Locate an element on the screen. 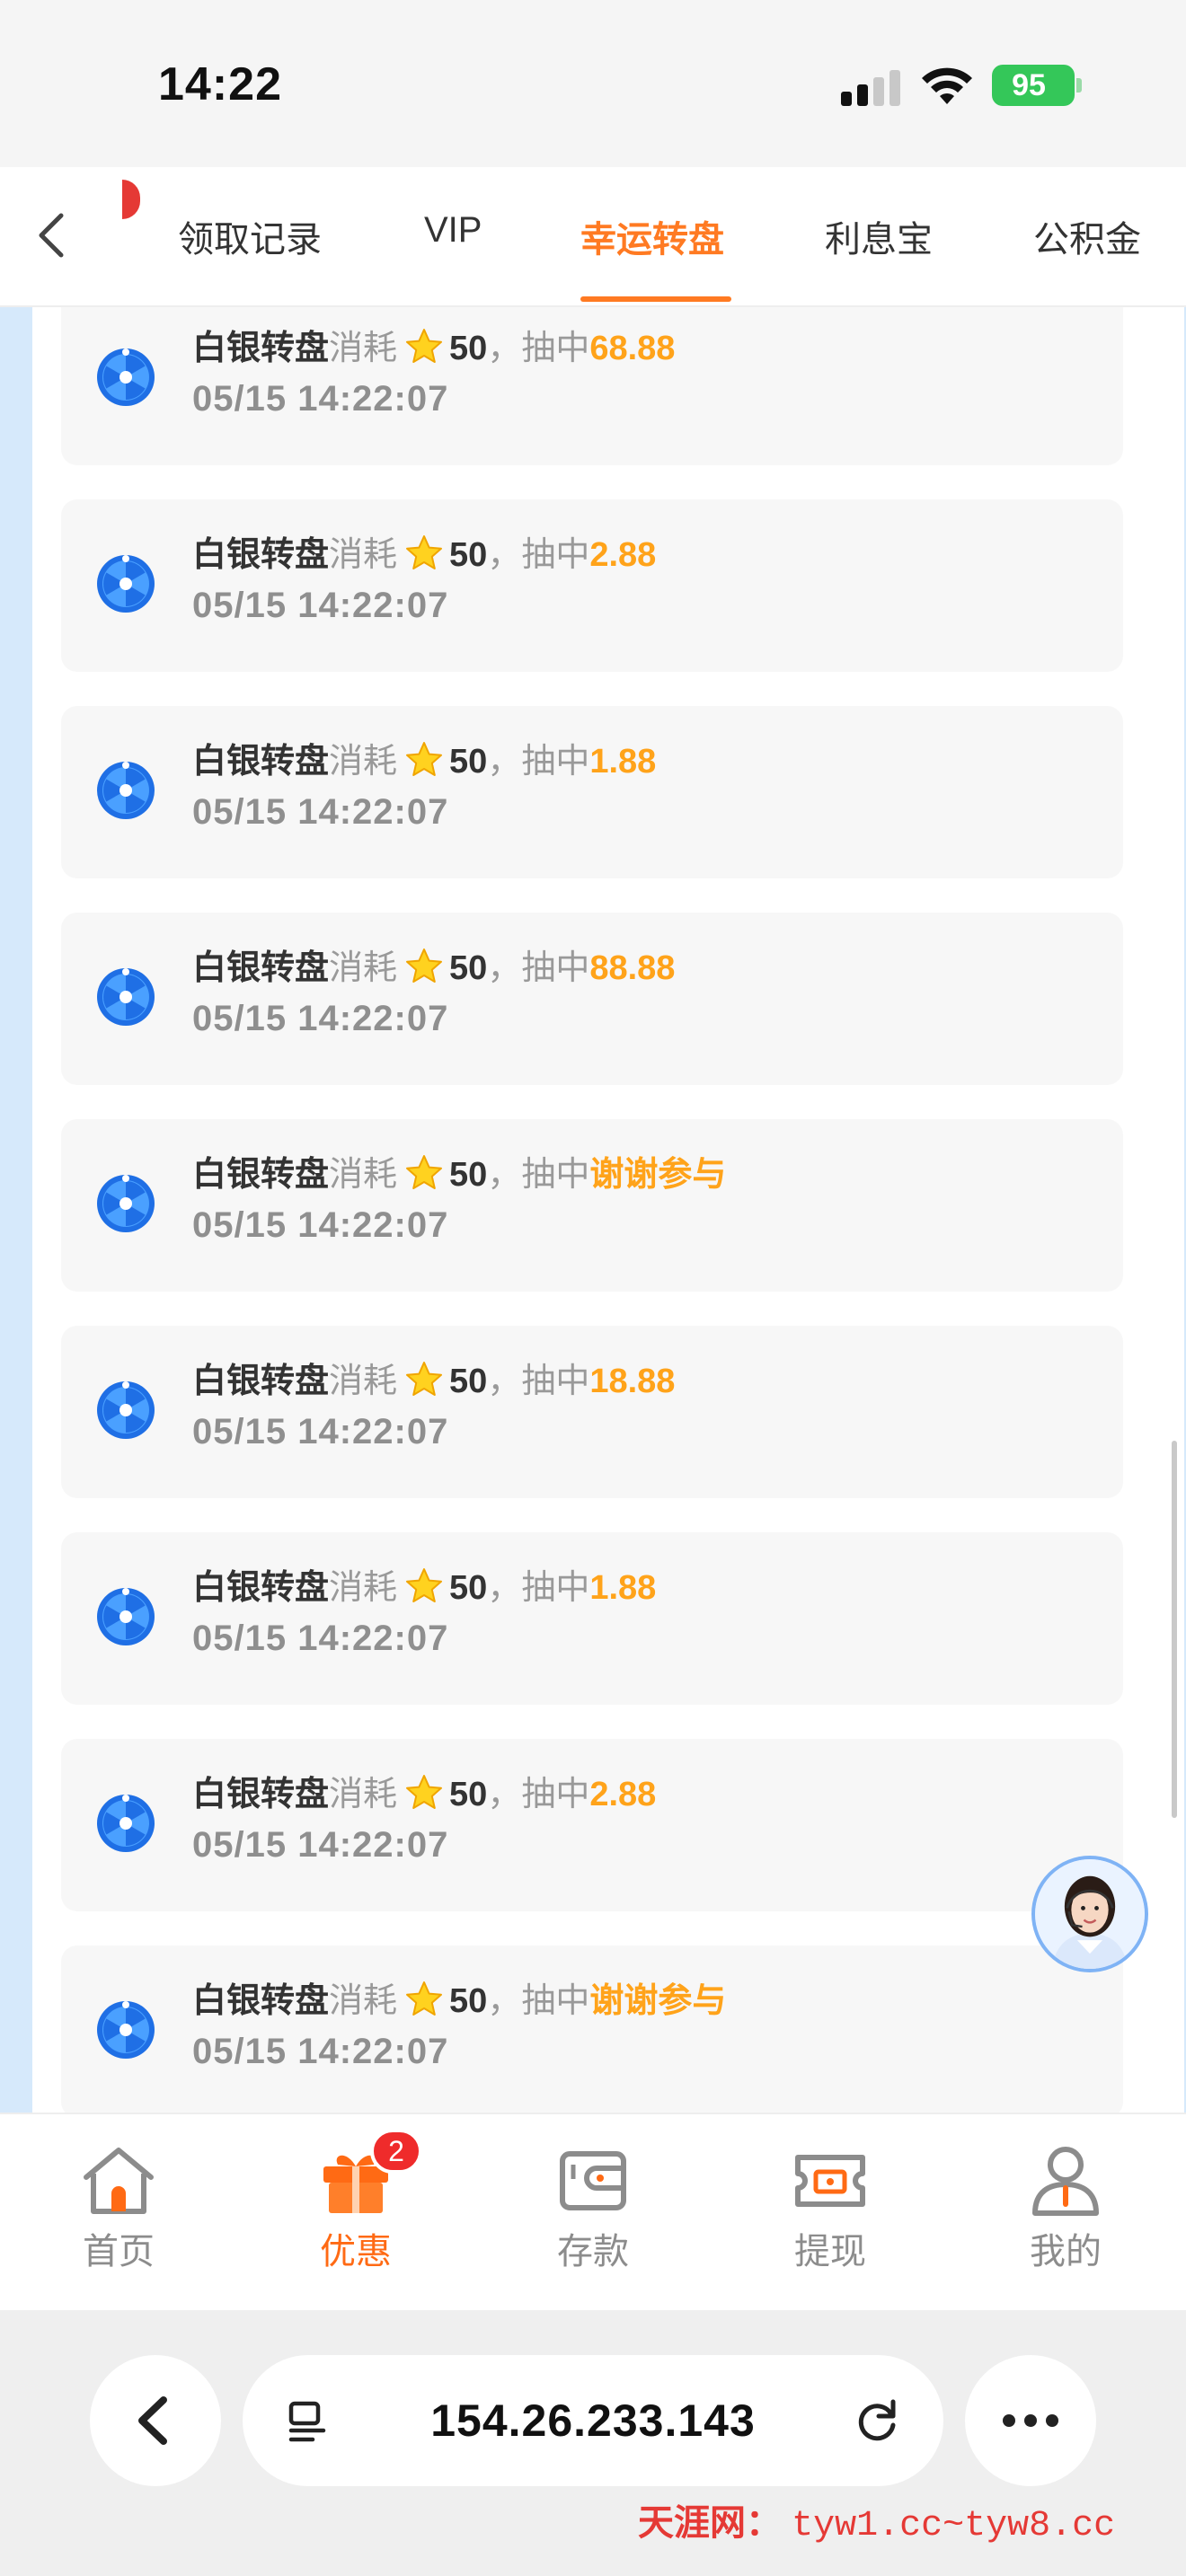 The height and width of the screenshot is (2576, 1186). tab-claim-records: 领取记录 is located at coordinates (250, 236).